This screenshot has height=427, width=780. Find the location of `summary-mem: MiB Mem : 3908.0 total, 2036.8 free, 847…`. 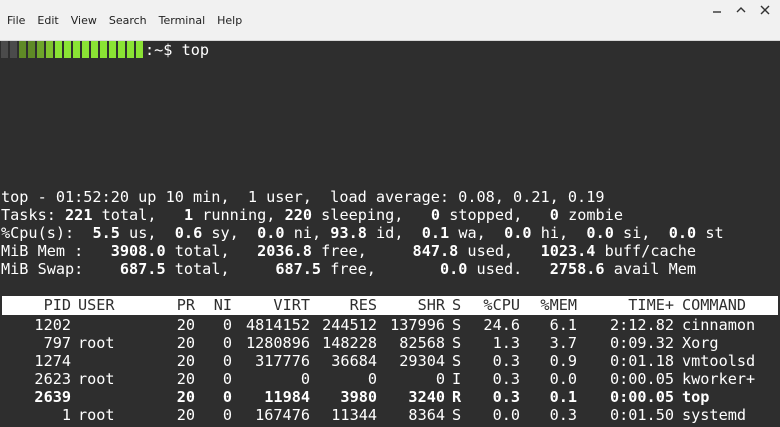

summary-mem: MiB Mem : 3908.0 total, 2036.8 free, 847… is located at coordinates (349, 251).